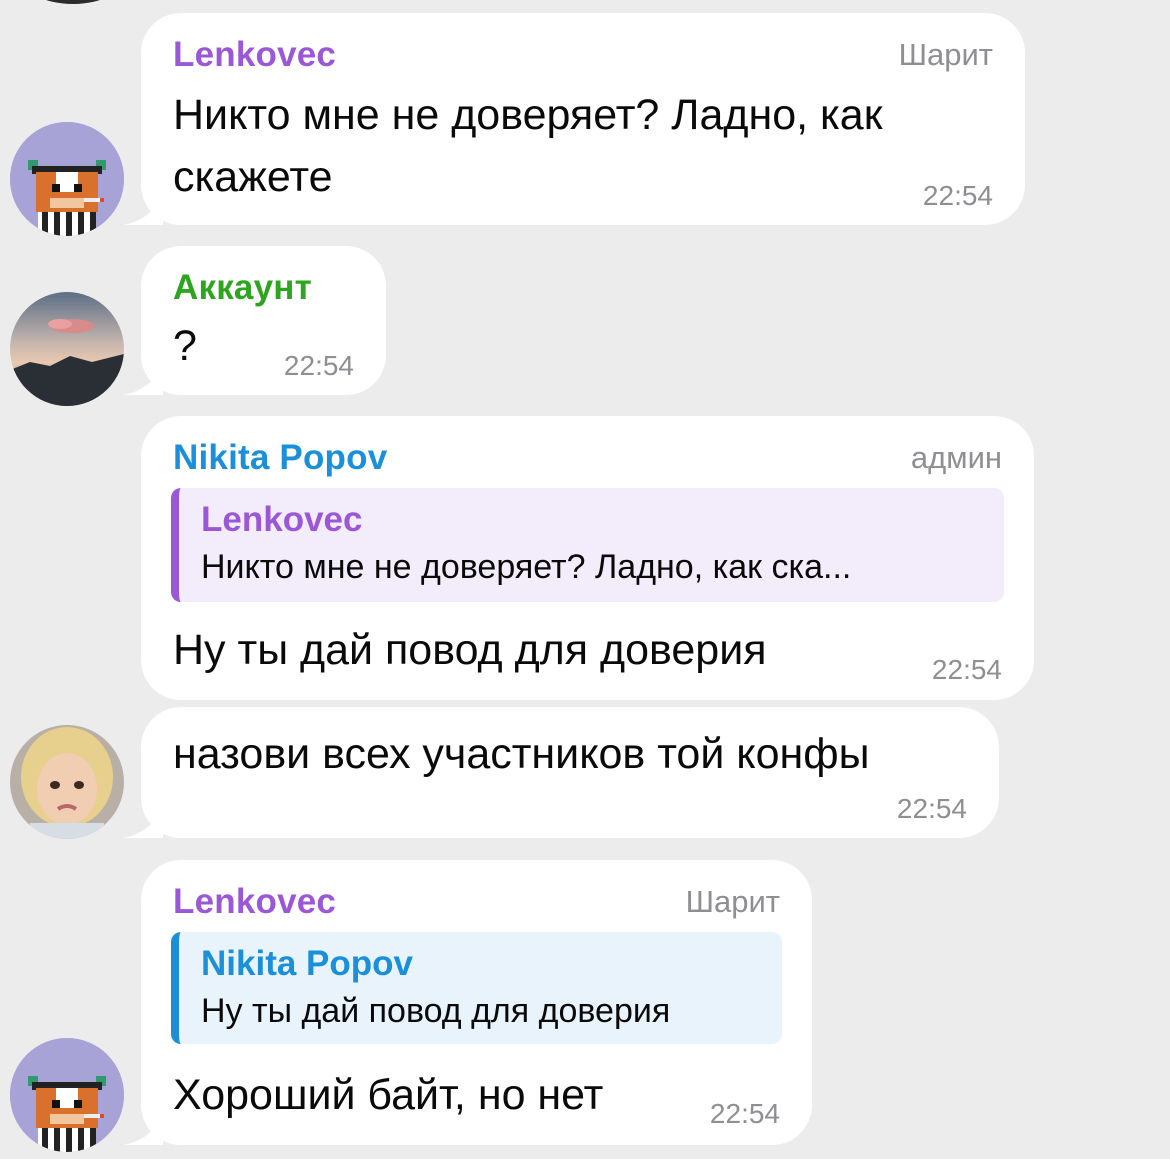 The height and width of the screenshot is (1159, 1170). I want to click on girl-photo-icon, so click(67, 782).